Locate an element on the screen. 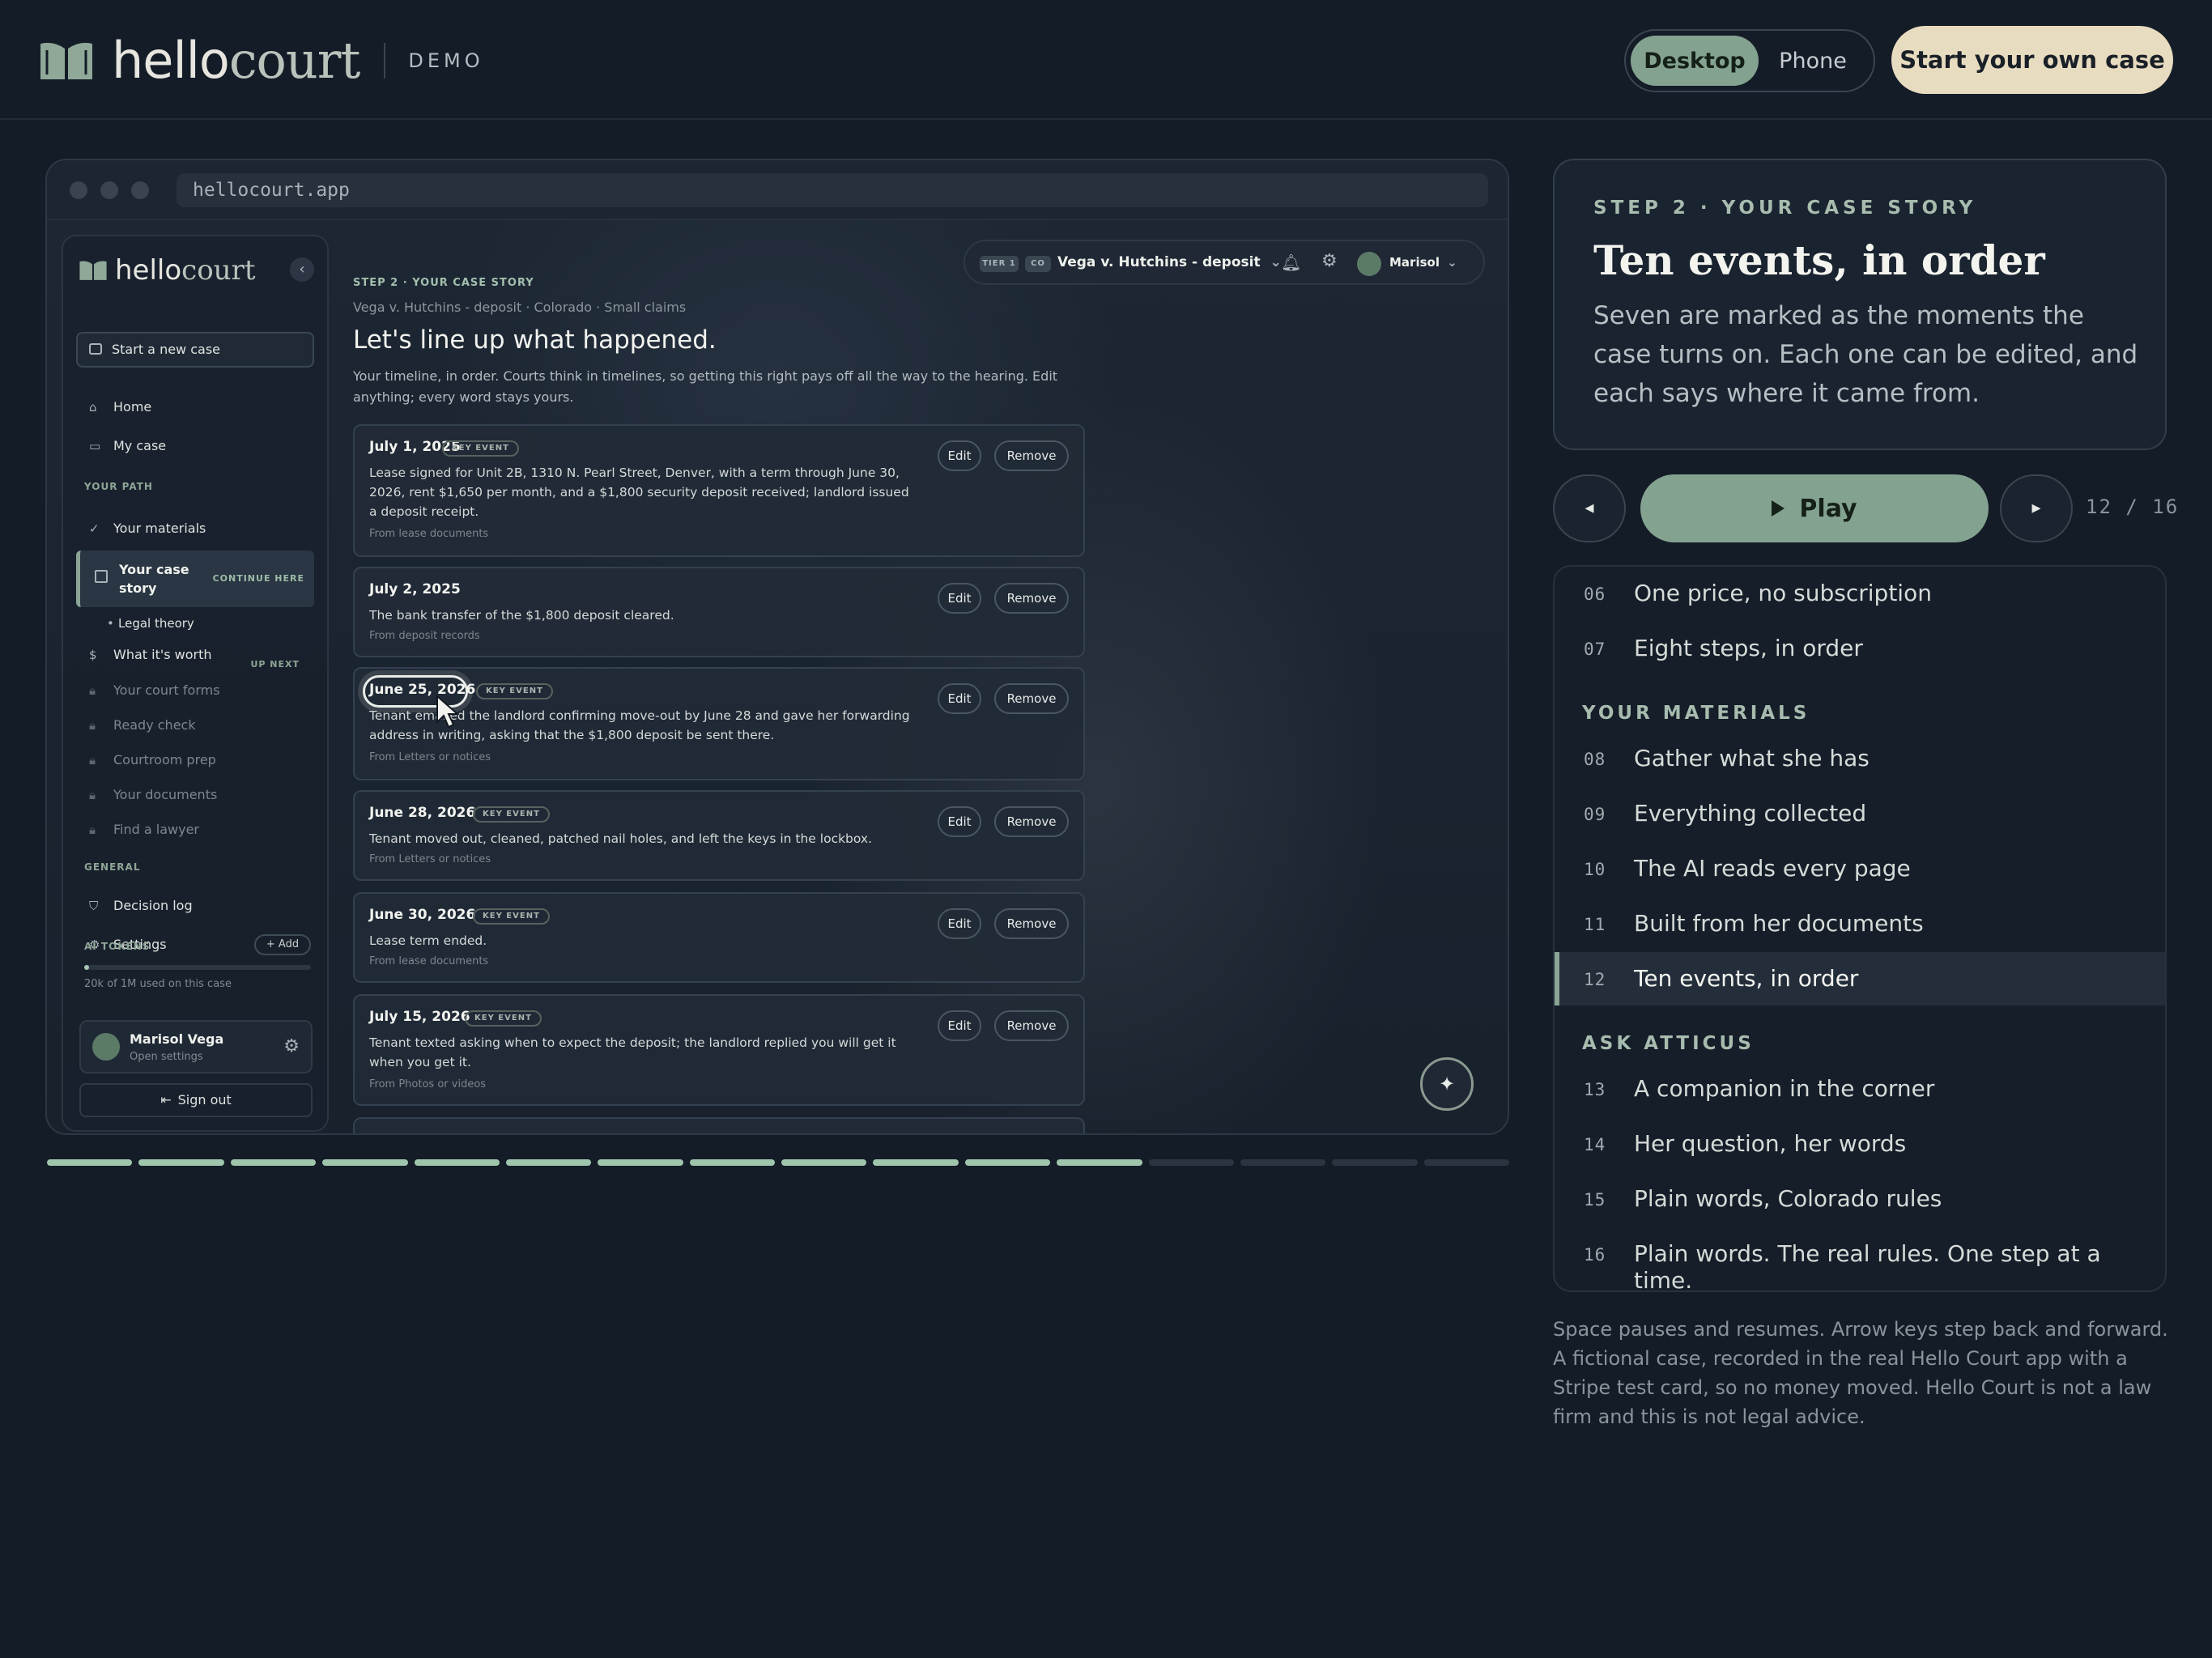 The height and width of the screenshot is (1658, 2212). collapse-sidebar-icon: ‹ is located at coordinates (302, 269).